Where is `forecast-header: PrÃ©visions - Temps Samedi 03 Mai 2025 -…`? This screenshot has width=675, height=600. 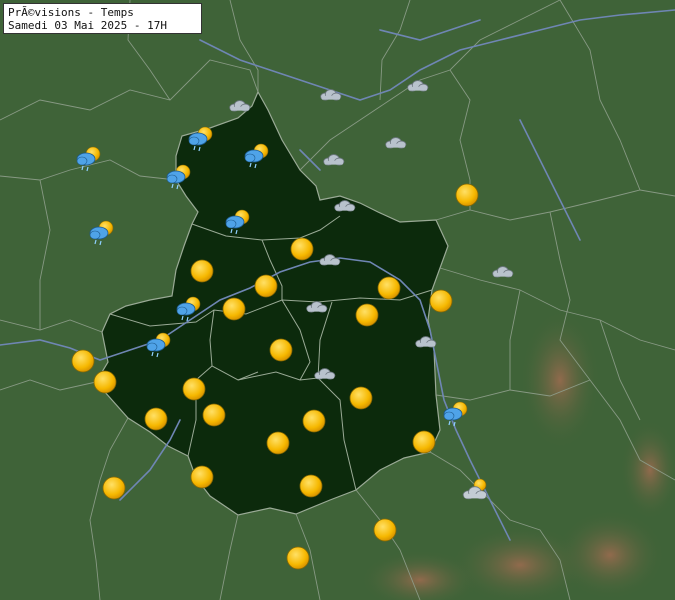 forecast-header: PrÃ©visions - Temps Samedi 03 Mai 2025 -… is located at coordinates (102, 18).